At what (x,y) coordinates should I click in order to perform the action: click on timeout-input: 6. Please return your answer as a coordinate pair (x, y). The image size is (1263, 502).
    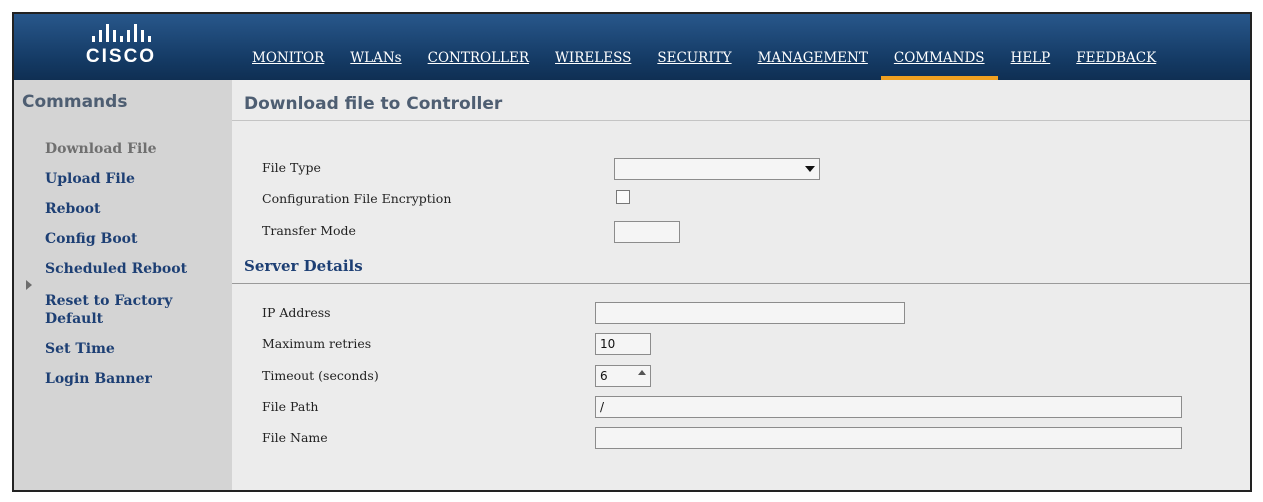
    Looking at the image, I should click on (623, 376).